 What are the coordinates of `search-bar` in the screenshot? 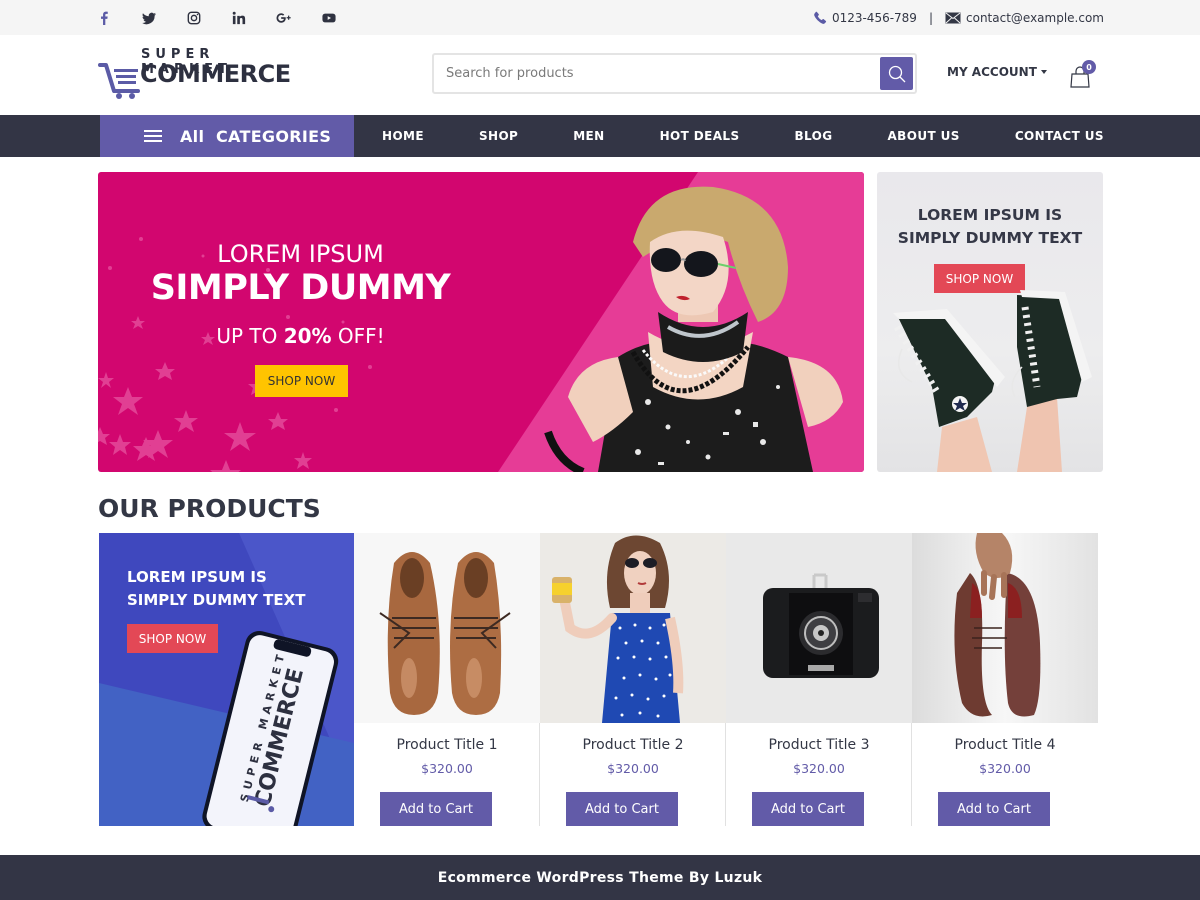 It's located at (674, 73).